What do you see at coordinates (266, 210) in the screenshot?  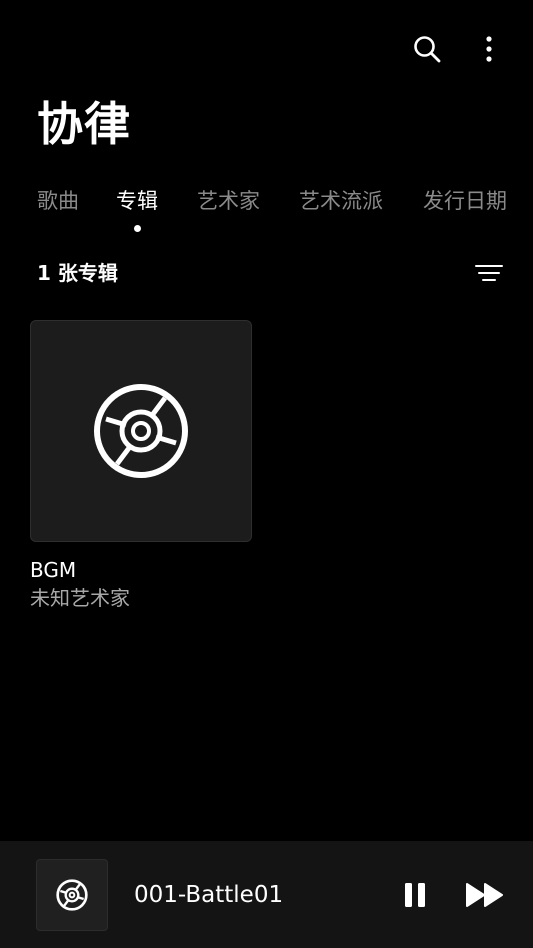 I see `category-tabs: 歌曲 专辑 艺术家 艺术流派 发行日期` at bounding box center [266, 210].